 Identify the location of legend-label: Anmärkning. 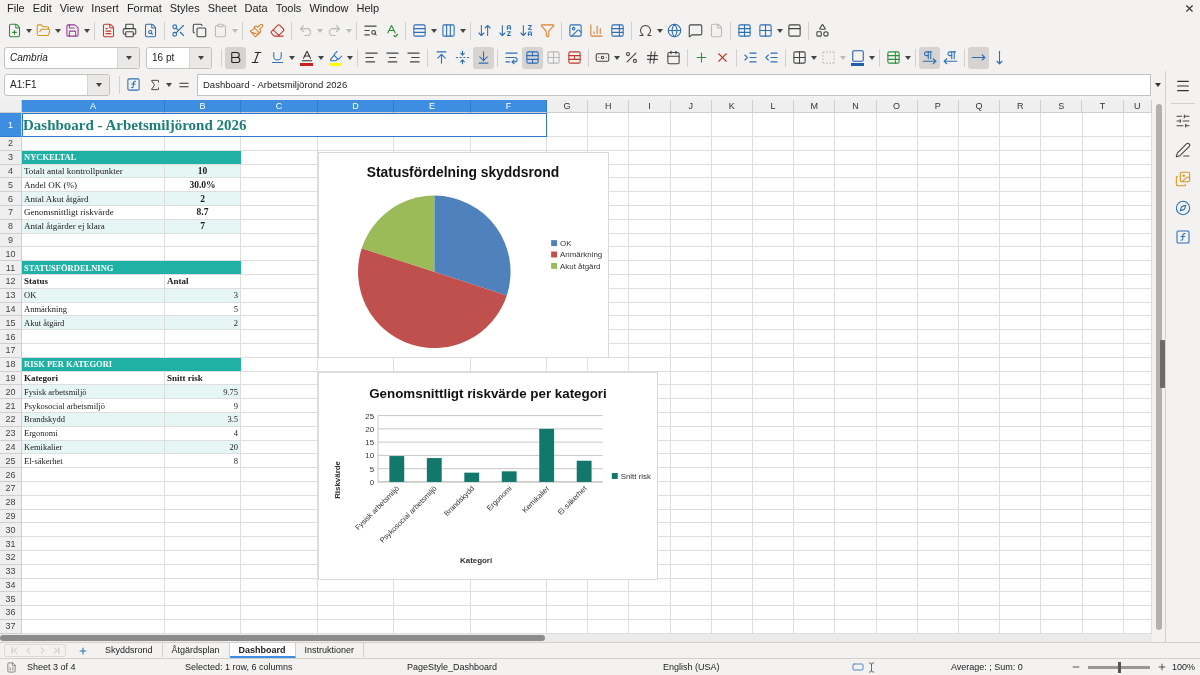
(581, 255).